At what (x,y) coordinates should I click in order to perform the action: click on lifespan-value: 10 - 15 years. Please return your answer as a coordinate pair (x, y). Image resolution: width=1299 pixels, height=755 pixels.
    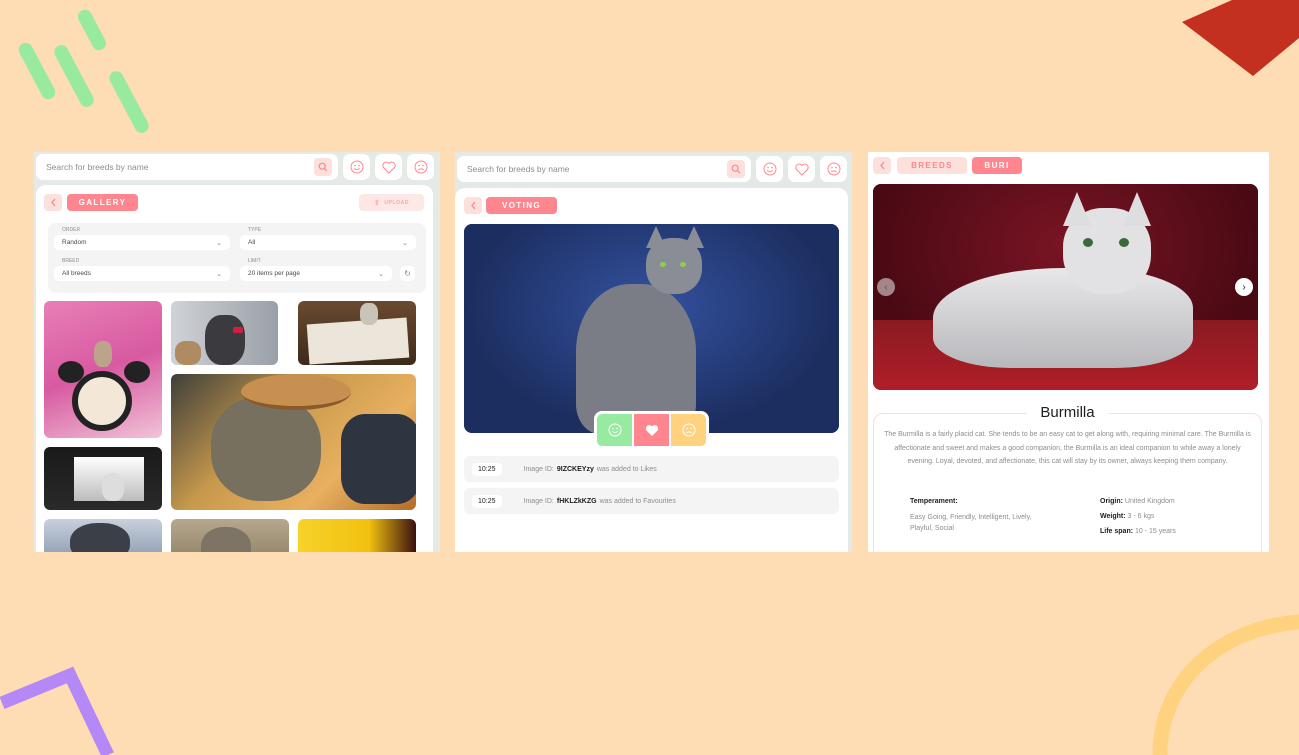
    Looking at the image, I should click on (1155, 531).